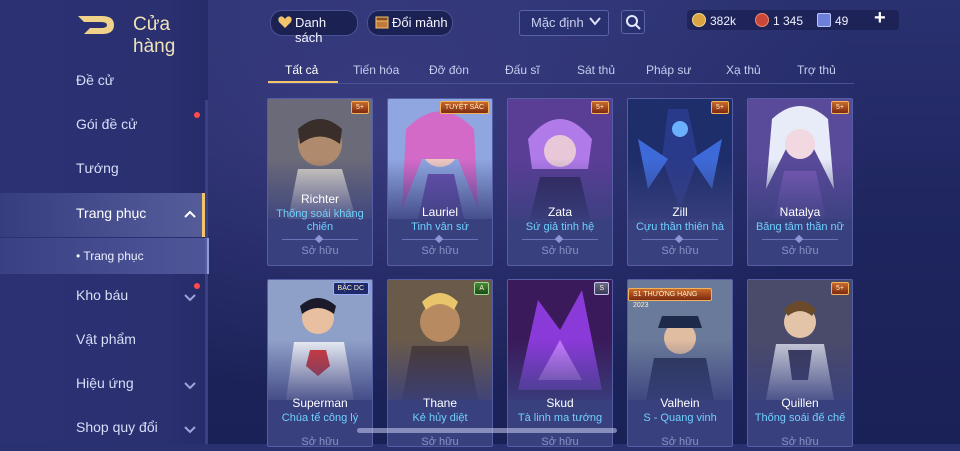  What do you see at coordinates (557, 22) in the screenshot?
I see `sort-value: Mặc định` at bounding box center [557, 22].